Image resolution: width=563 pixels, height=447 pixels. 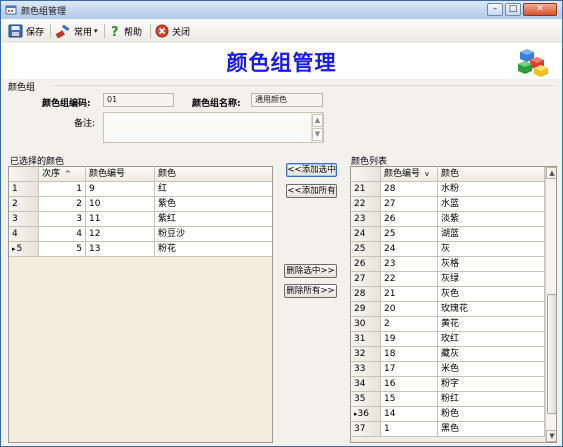 What do you see at coordinates (409, 279) in the screenshot?
I see `code-cell: 22` at bounding box center [409, 279].